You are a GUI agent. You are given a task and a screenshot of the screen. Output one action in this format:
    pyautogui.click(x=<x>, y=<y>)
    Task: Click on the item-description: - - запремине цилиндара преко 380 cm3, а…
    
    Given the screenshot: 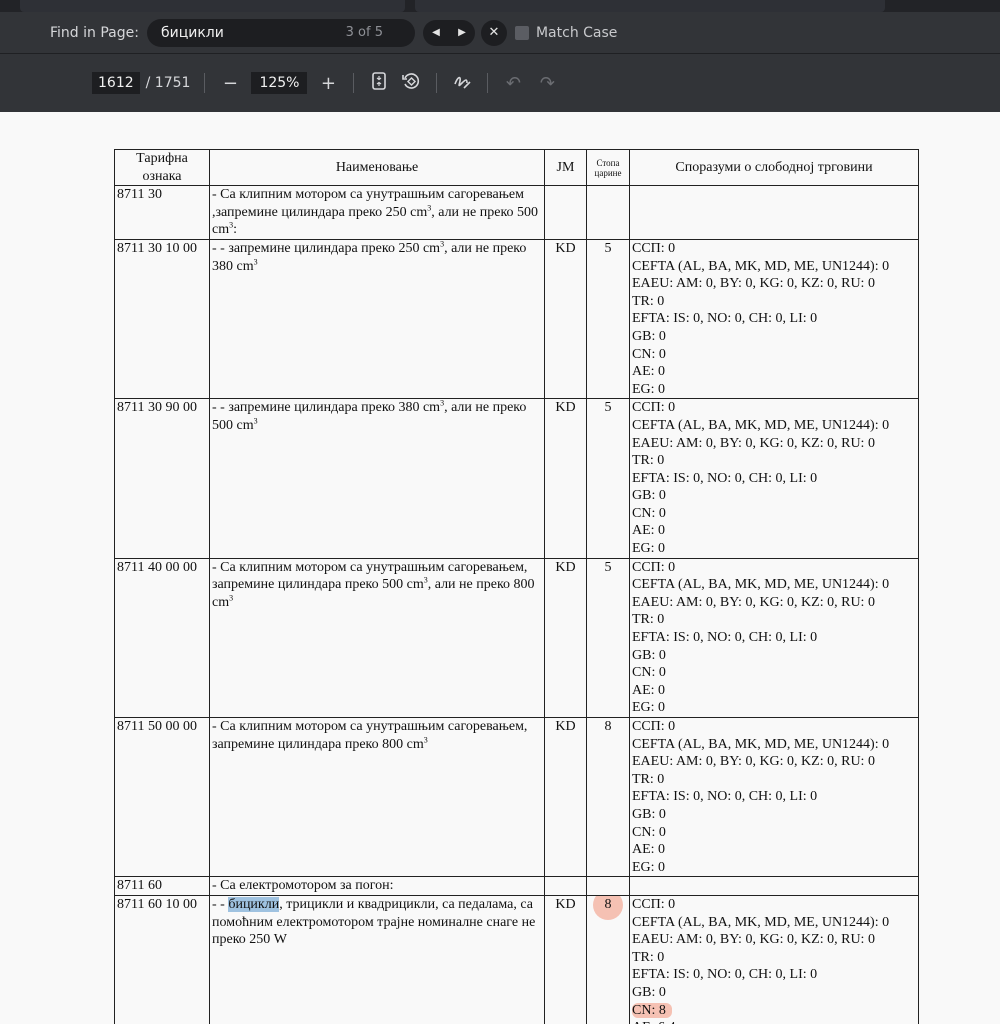 What is the action you would take?
    pyautogui.click(x=377, y=478)
    